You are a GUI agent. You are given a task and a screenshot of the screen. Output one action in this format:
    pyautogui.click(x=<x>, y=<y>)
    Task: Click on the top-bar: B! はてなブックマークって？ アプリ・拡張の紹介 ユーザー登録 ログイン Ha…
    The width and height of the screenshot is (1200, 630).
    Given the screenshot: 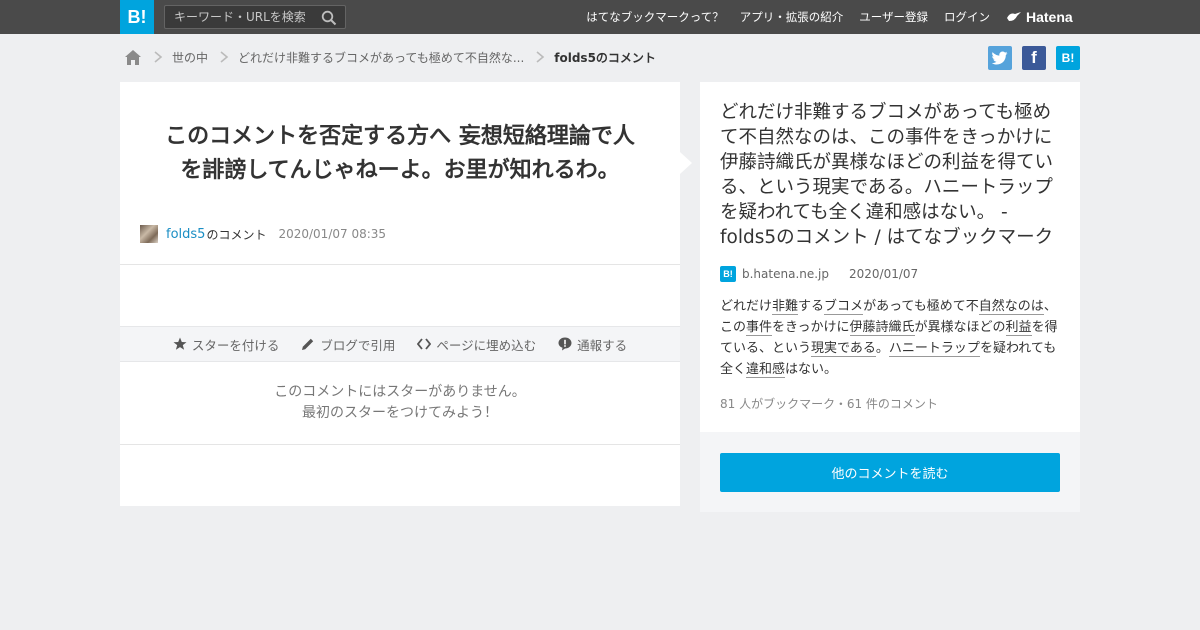 What is the action you would take?
    pyautogui.click(x=600, y=17)
    